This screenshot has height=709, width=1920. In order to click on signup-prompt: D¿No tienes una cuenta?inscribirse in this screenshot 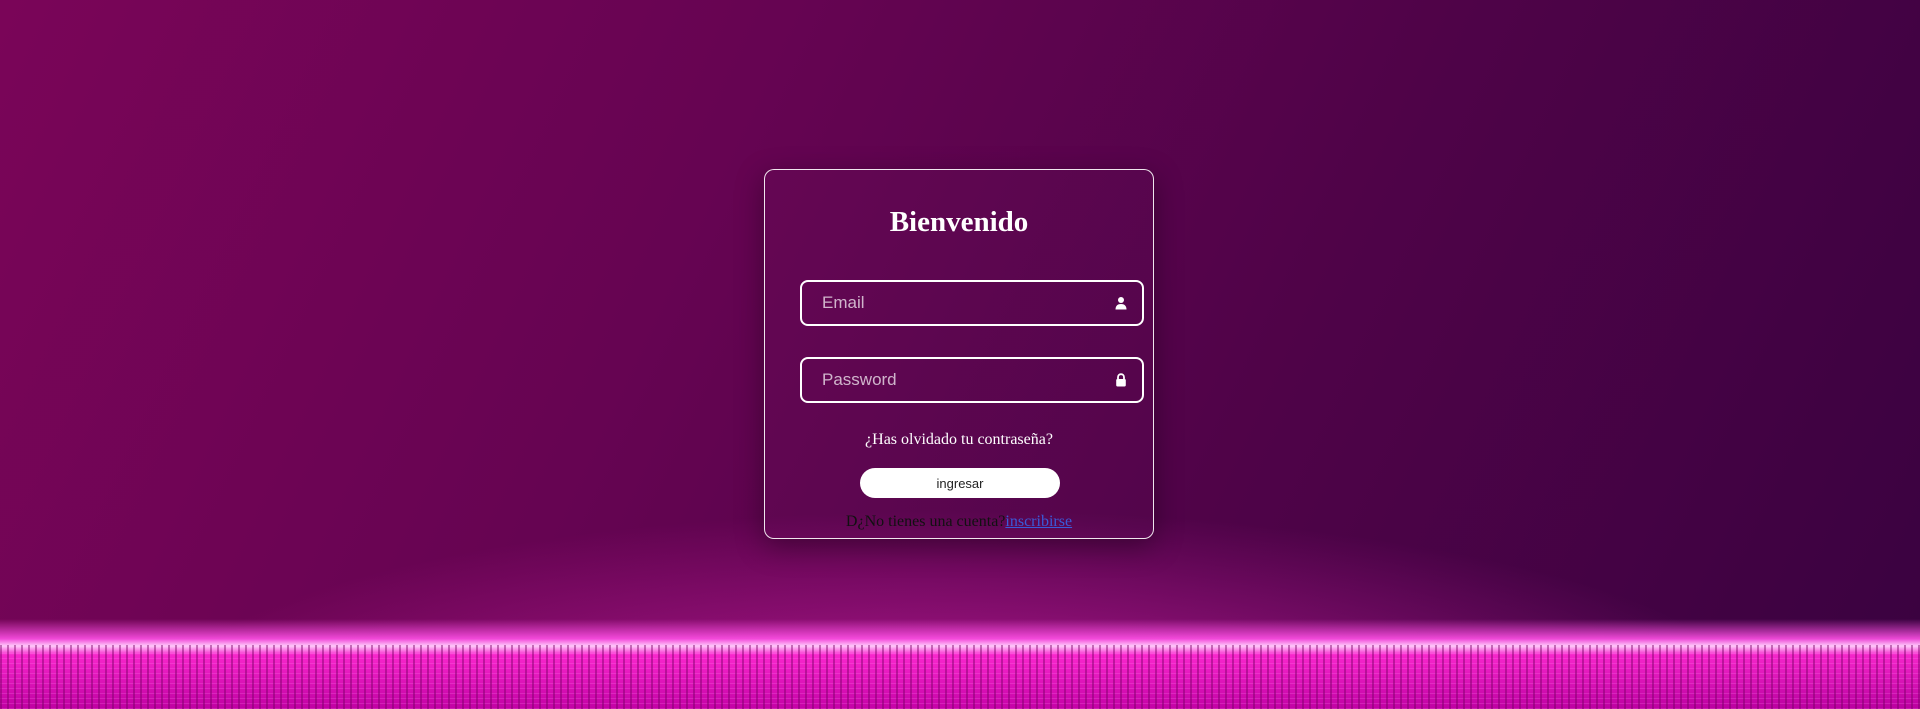, I will do `click(959, 522)`.